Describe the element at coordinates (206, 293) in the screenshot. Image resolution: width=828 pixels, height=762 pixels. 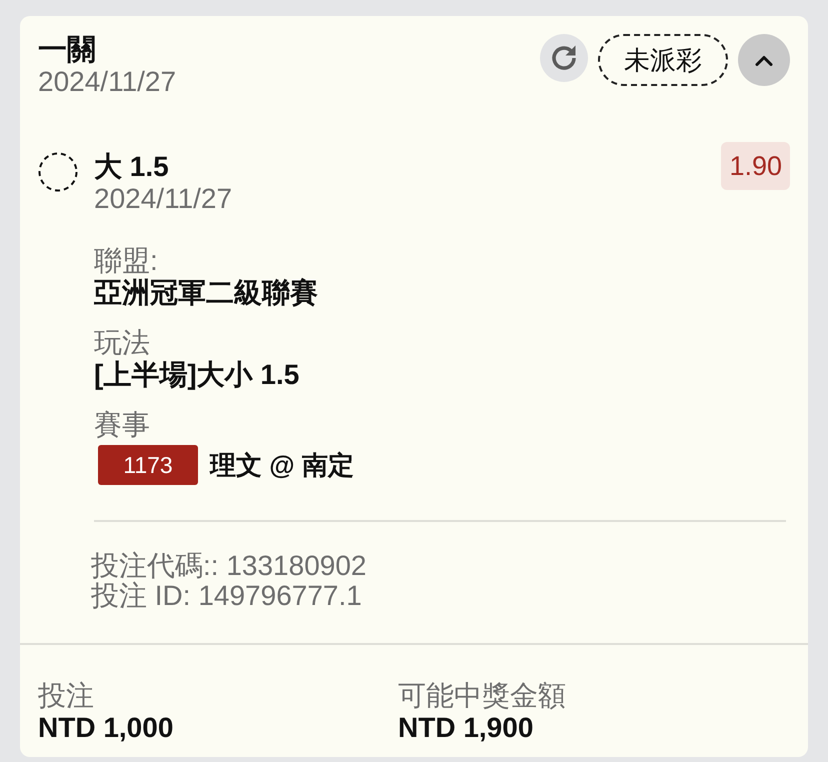
I see `field-value: 亞洲冠軍二級聯賽` at that location.